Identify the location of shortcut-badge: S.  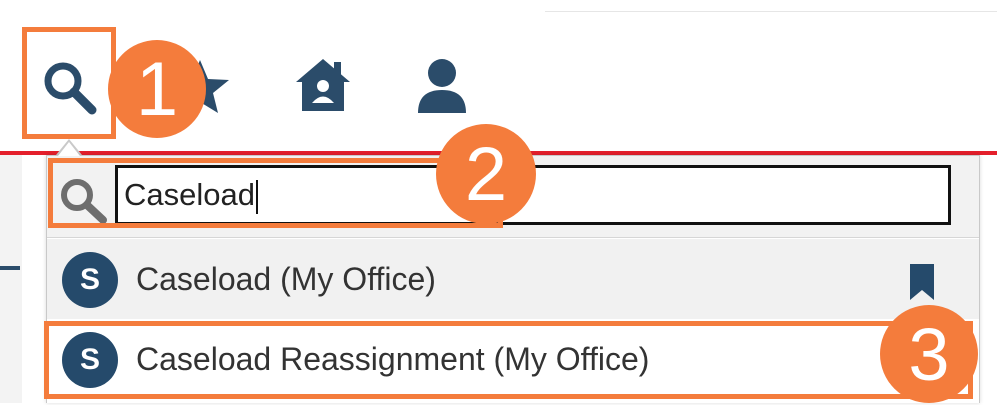
(90, 280).